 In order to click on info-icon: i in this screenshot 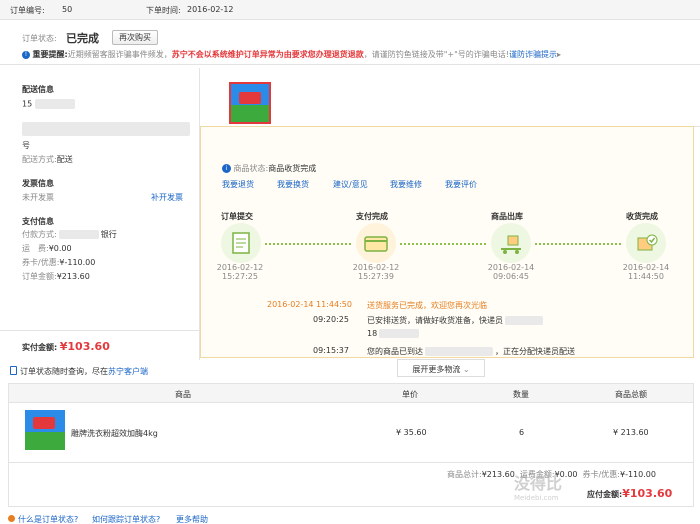, I will do `click(226, 168)`.